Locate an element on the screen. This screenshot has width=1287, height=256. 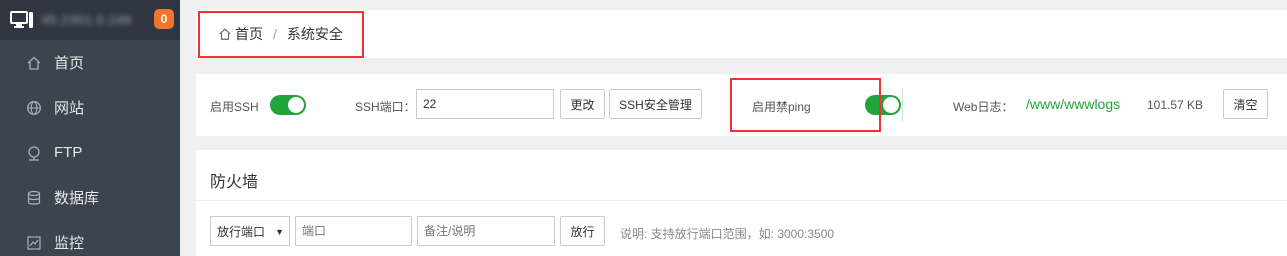
sidebar-item-label: FTP is located at coordinates (68, 152).